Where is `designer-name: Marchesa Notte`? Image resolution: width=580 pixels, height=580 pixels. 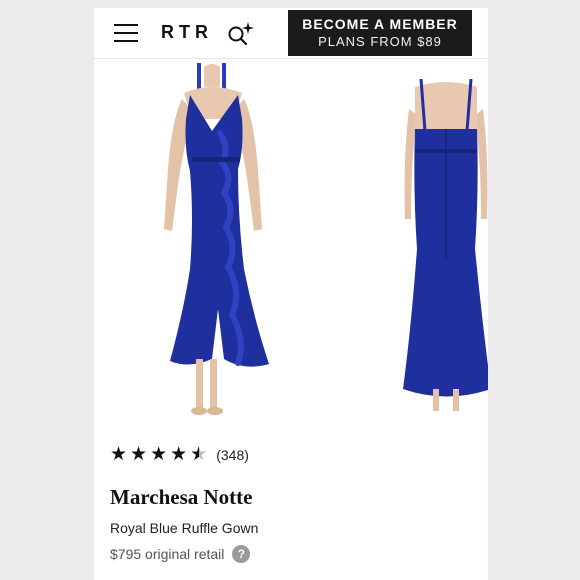
designer-name: Marchesa Notte is located at coordinates (181, 497).